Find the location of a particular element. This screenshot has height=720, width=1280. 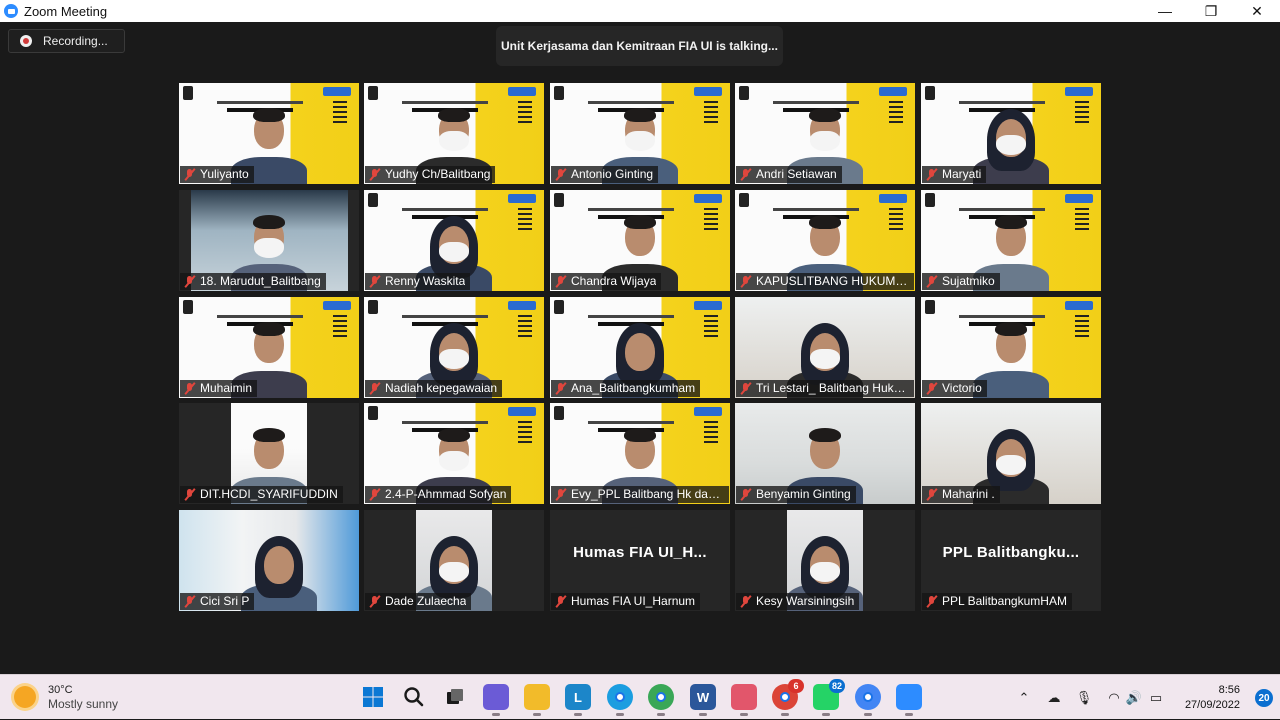

participant-tile: Humas FIA UI_H... Humas FIA UI_Harnum is located at coordinates (640, 560).